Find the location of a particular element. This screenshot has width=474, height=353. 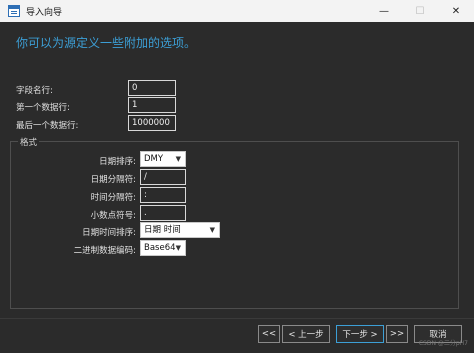

close-button: ✕ is located at coordinates (456, 11).